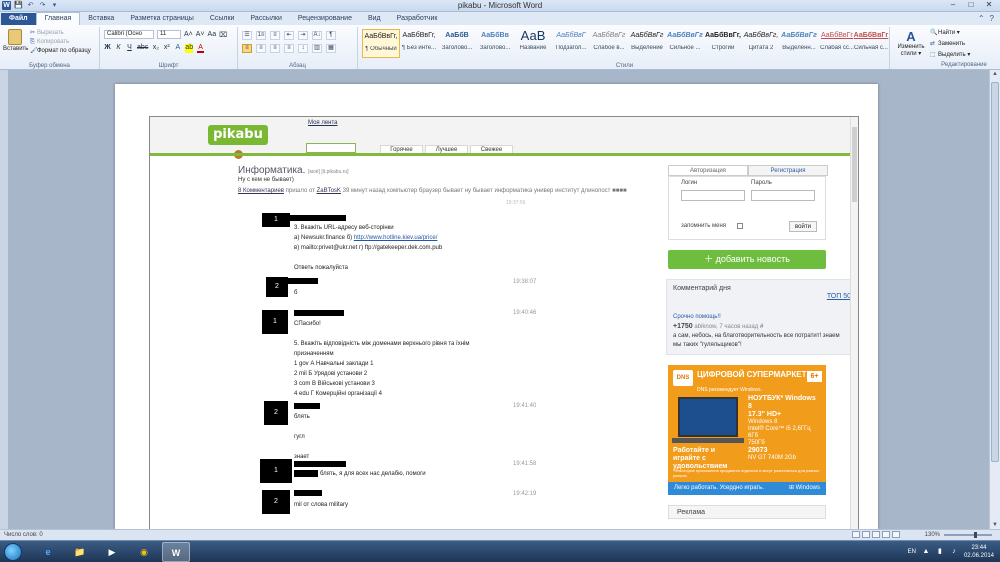  I want to click on close-button: ✕, so click(989, 5).